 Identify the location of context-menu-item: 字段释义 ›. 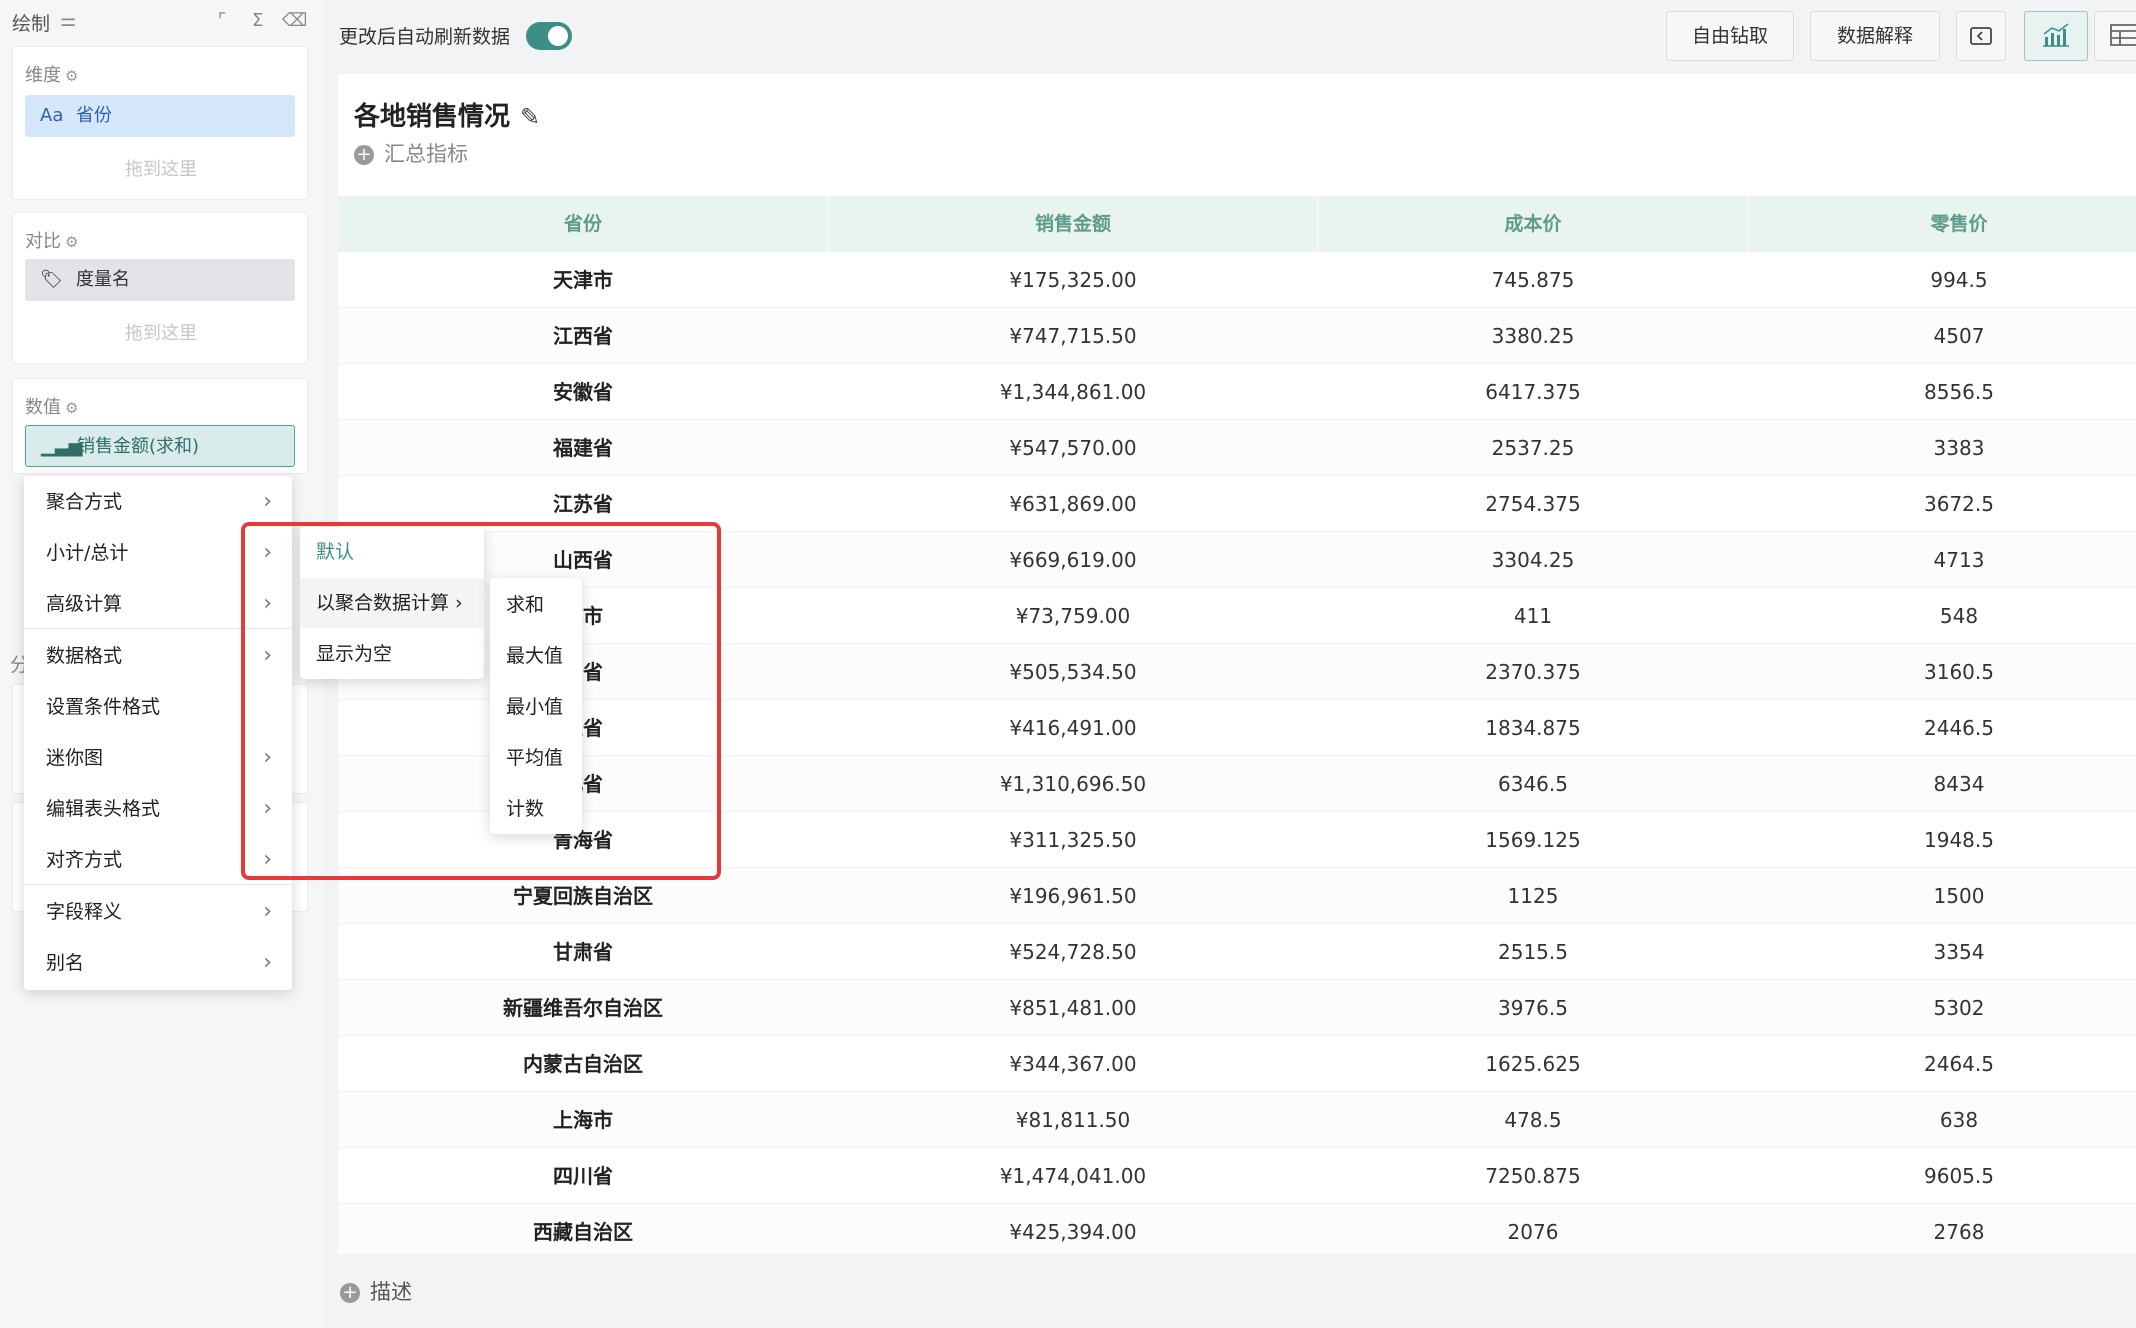
(158, 912).